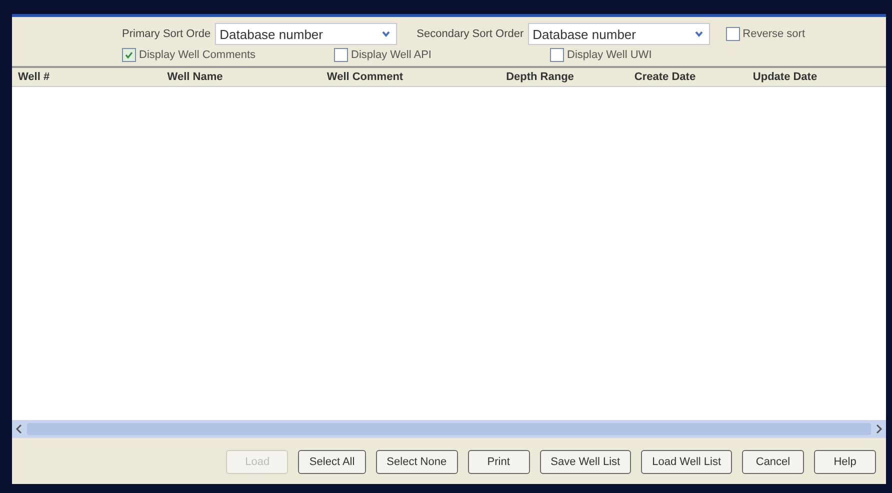  I want to click on secondary-sort-dropdown: Database number, so click(619, 34).